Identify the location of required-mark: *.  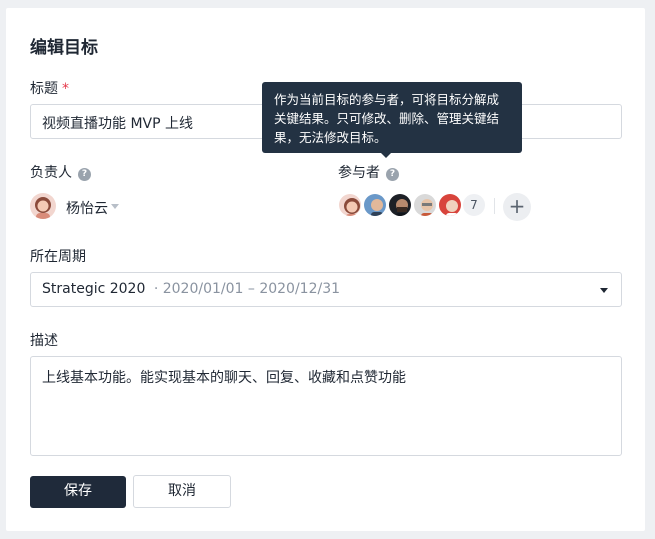
(65, 89).